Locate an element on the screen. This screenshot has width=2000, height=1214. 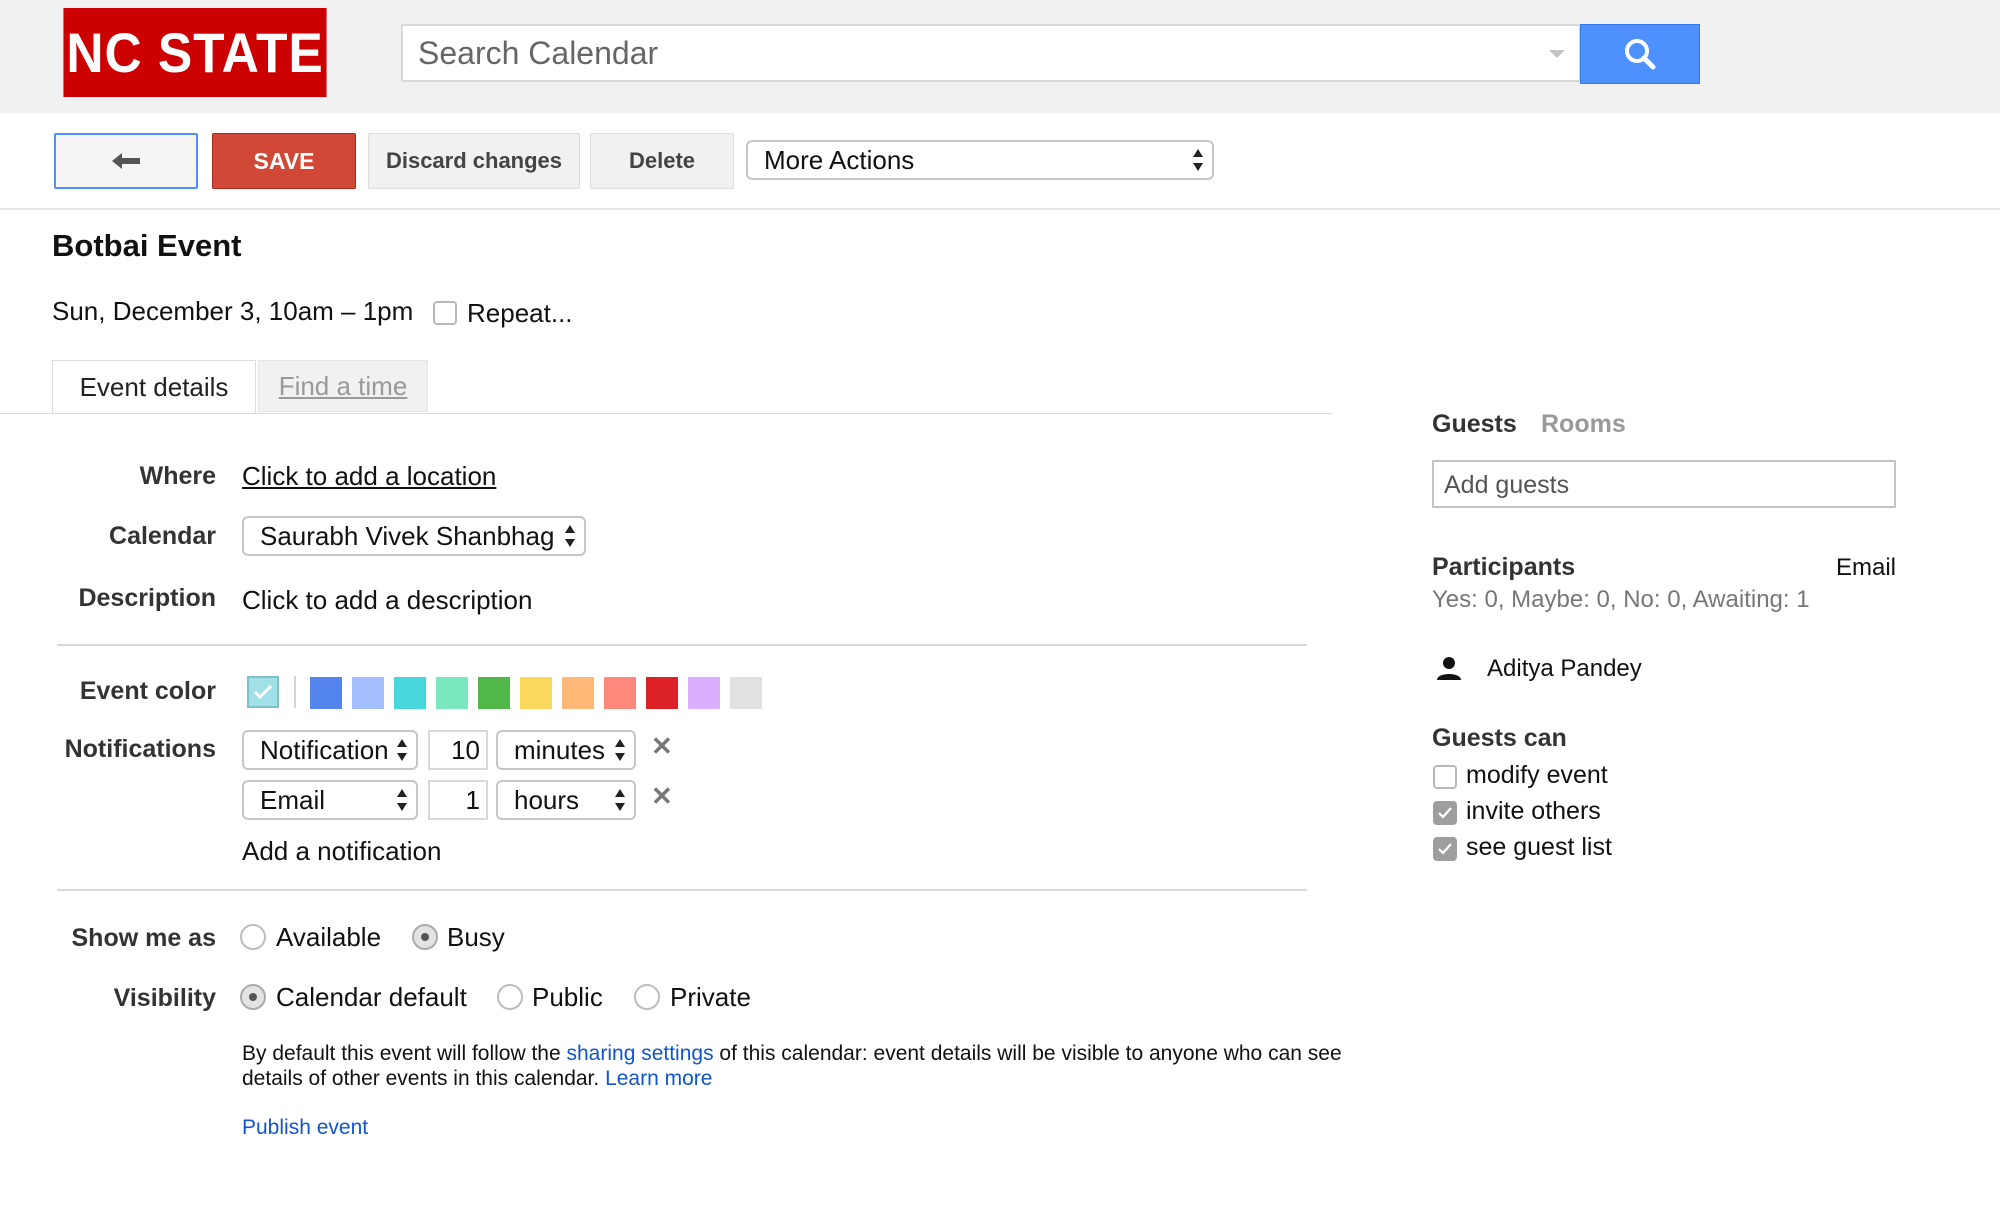
swatch-divider is located at coordinates (295, 692).